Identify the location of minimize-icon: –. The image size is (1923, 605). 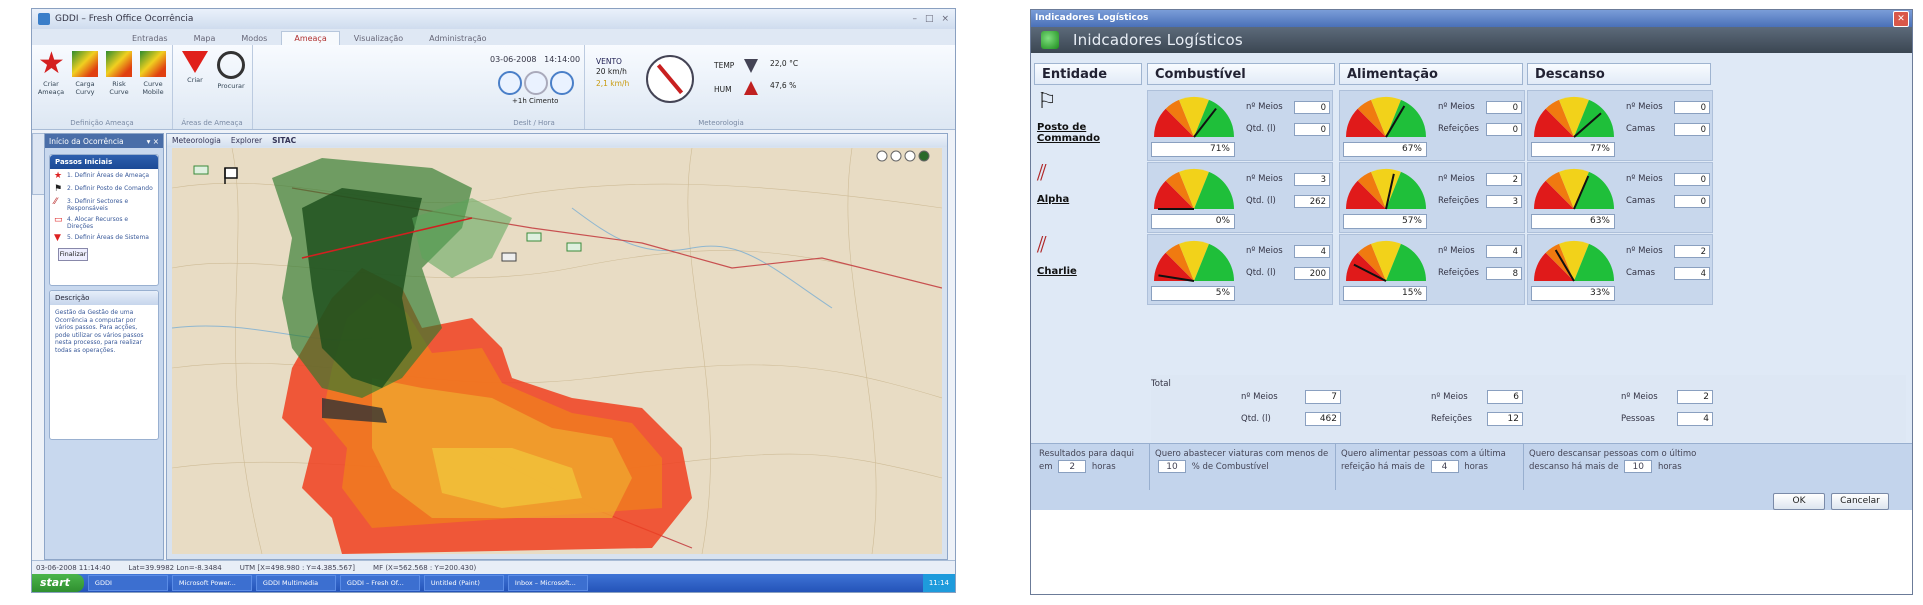
(914, 19).